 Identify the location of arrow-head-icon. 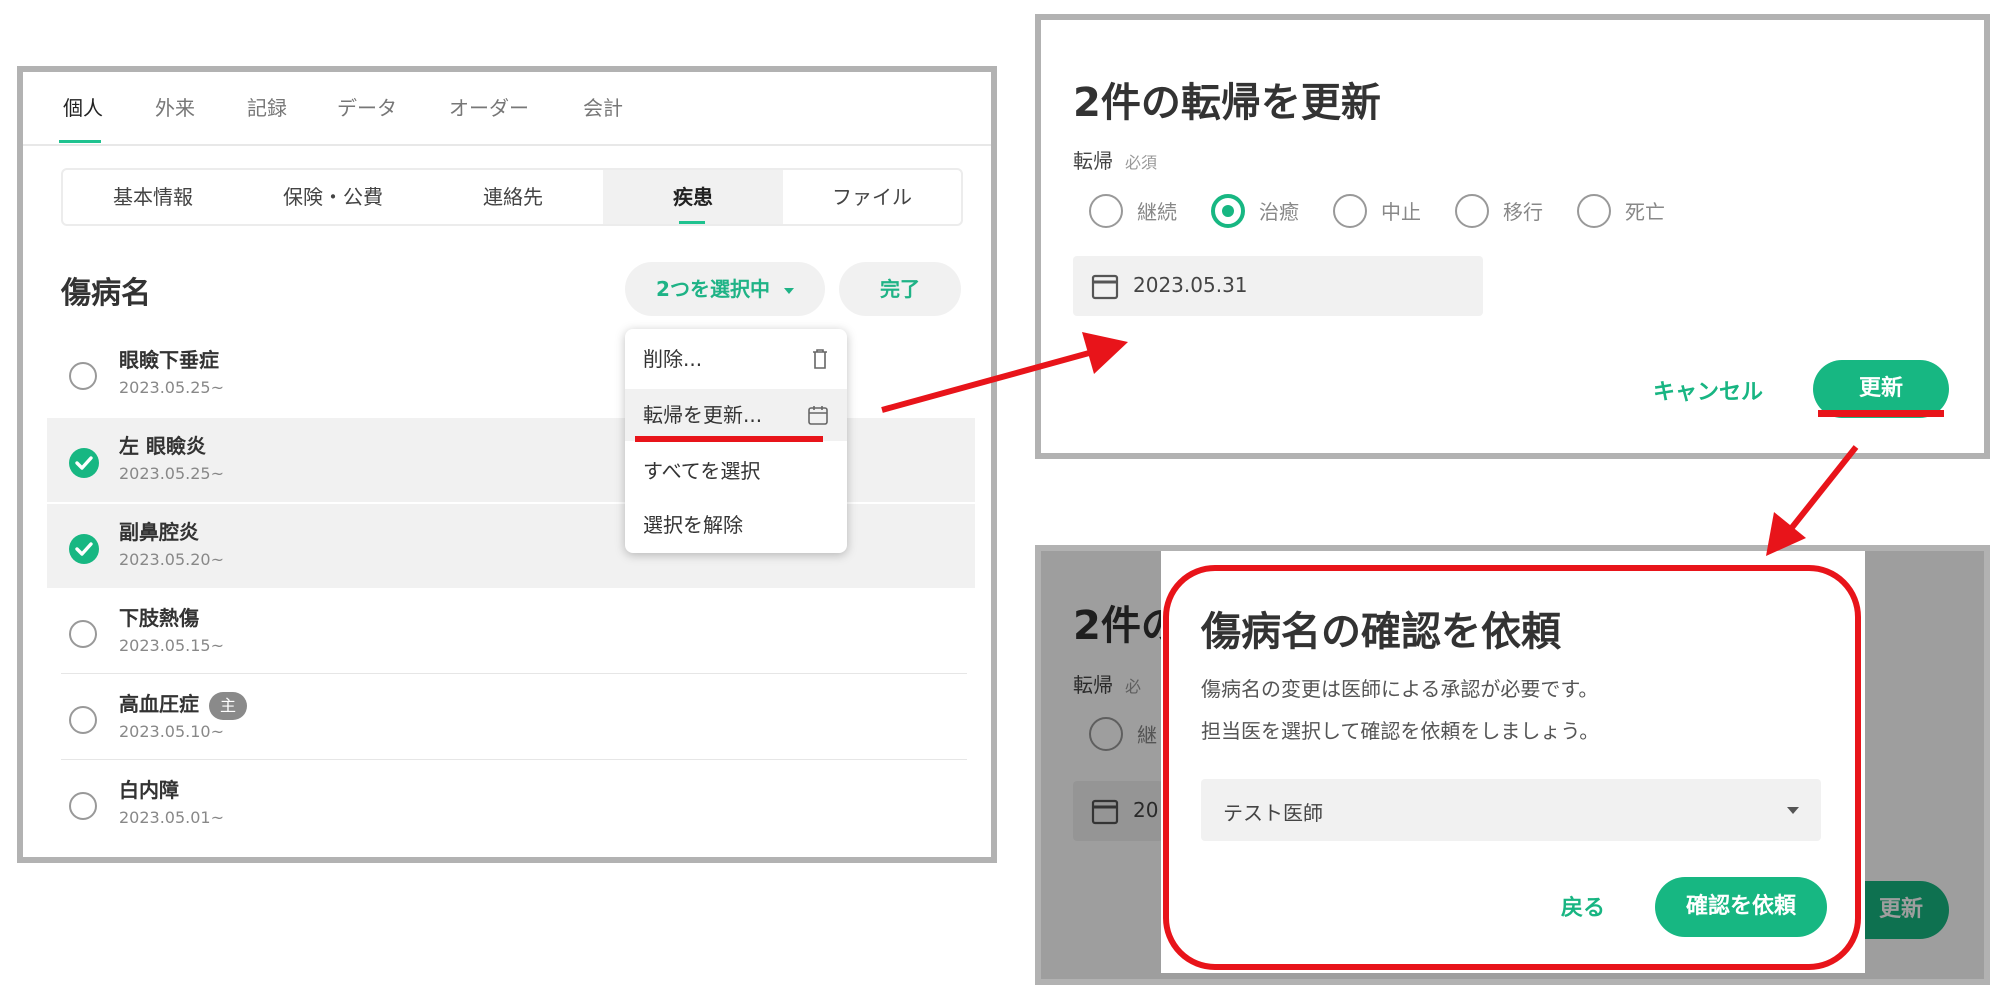
(1105, 353).